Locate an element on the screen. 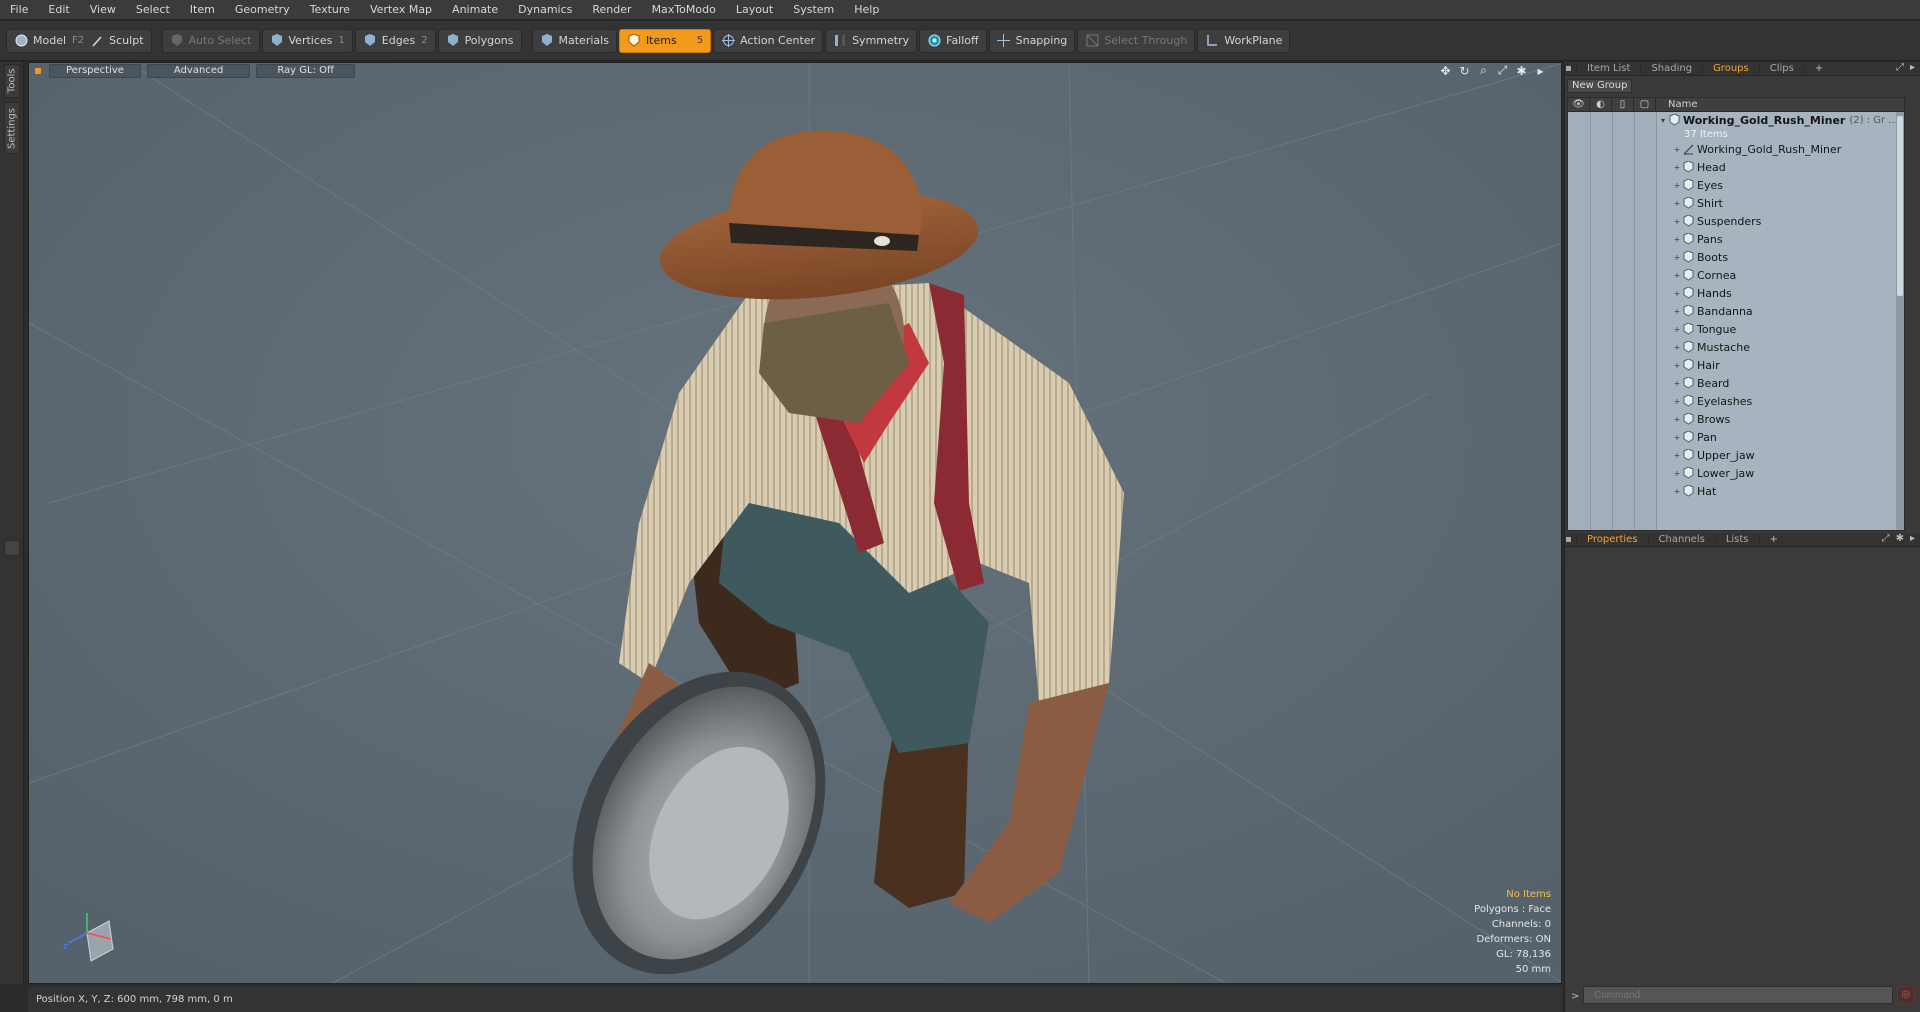 The width and height of the screenshot is (1920, 1012). tab-properties: Properties is located at coordinates (1613, 539).